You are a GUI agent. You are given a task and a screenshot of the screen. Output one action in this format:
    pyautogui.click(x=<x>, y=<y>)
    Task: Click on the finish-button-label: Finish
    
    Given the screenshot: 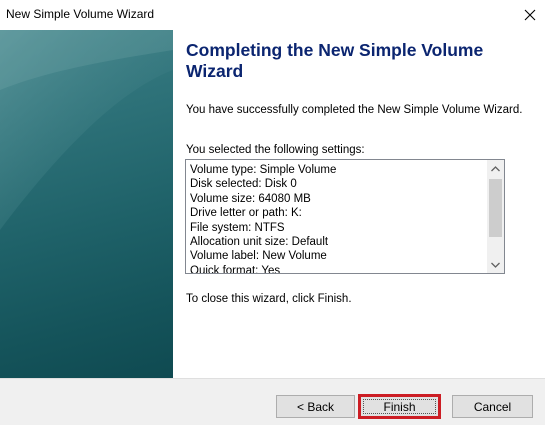 What is the action you would take?
    pyautogui.click(x=399, y=406)
    